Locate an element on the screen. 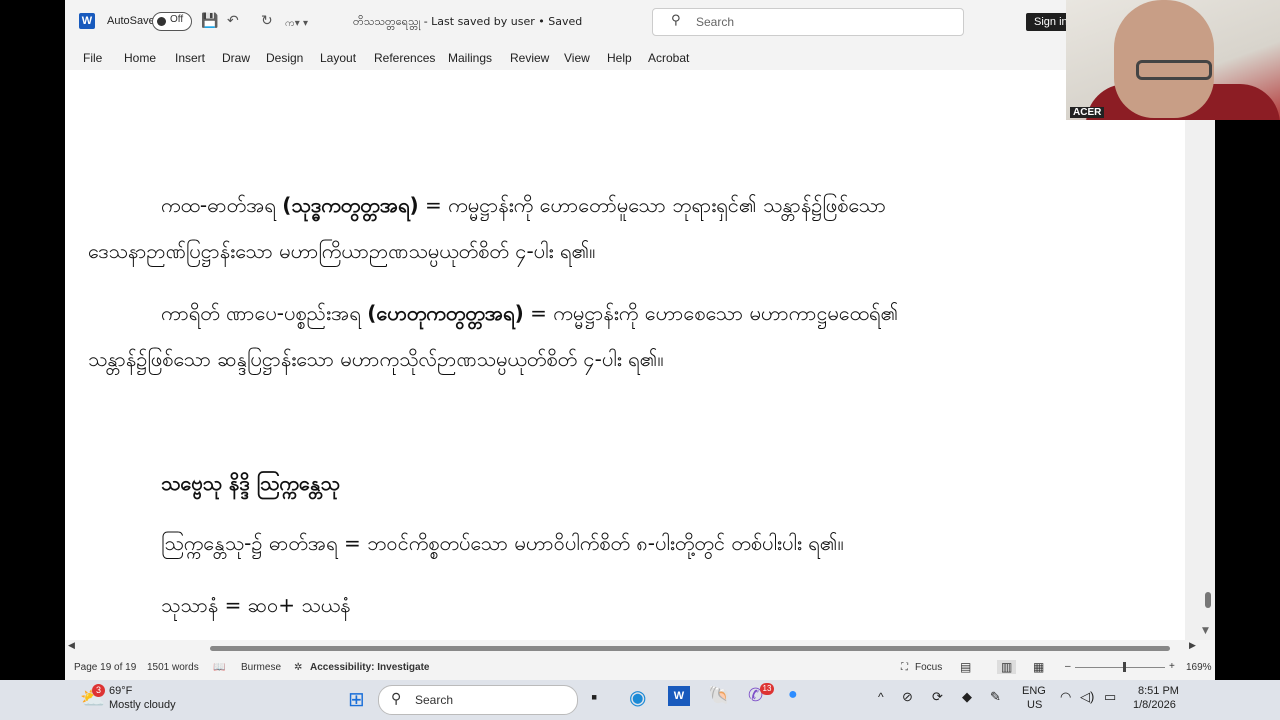 Image resolution: width=1280 pixels, height=720 pixels. app-icon: 🐚 is located at coordinates (719, 695).